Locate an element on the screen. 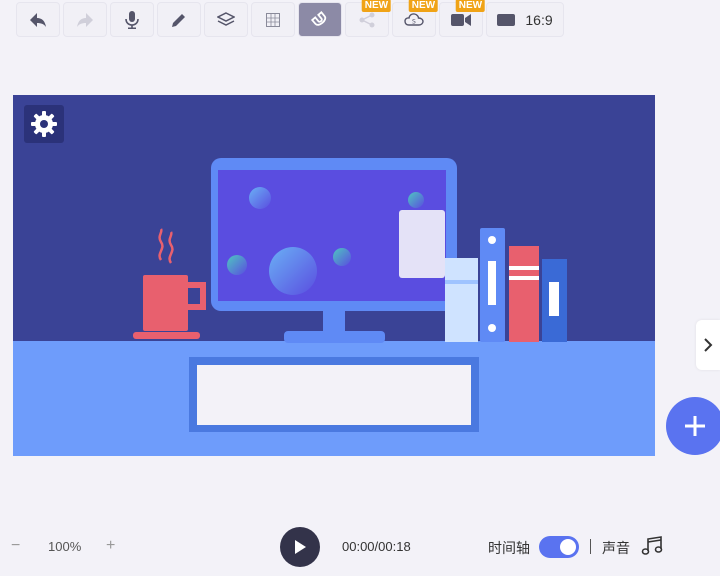 The height and width of the screenshot is (576, 720). magnet-icon is located at coordinates (319, 18).